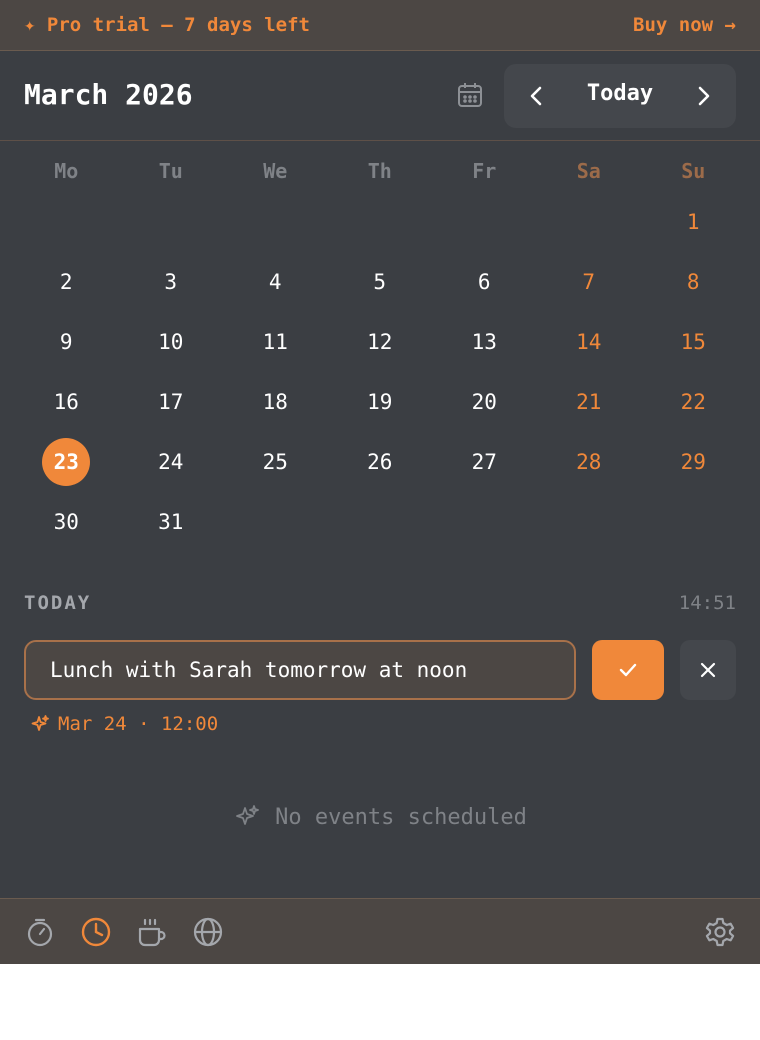 The height and width of the screenshot is (1040, 760). I want to click on day-number: 11, so click(275, 342).